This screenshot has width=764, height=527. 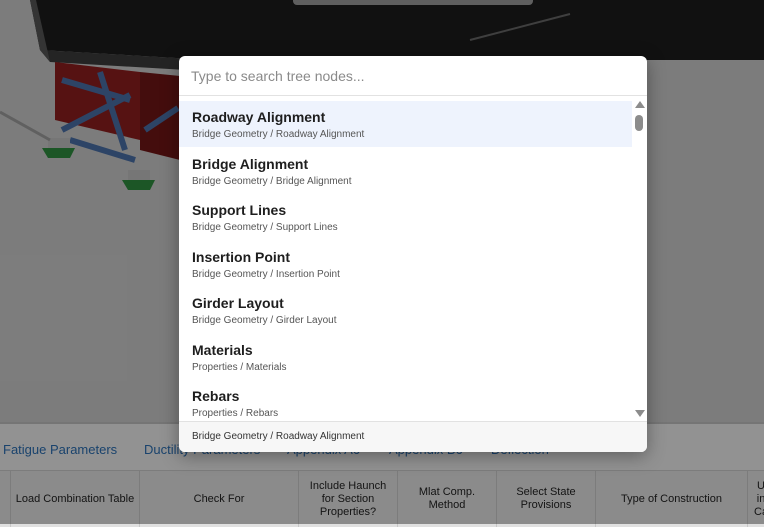 I want to click on search-box, so click(x=413, y=76).